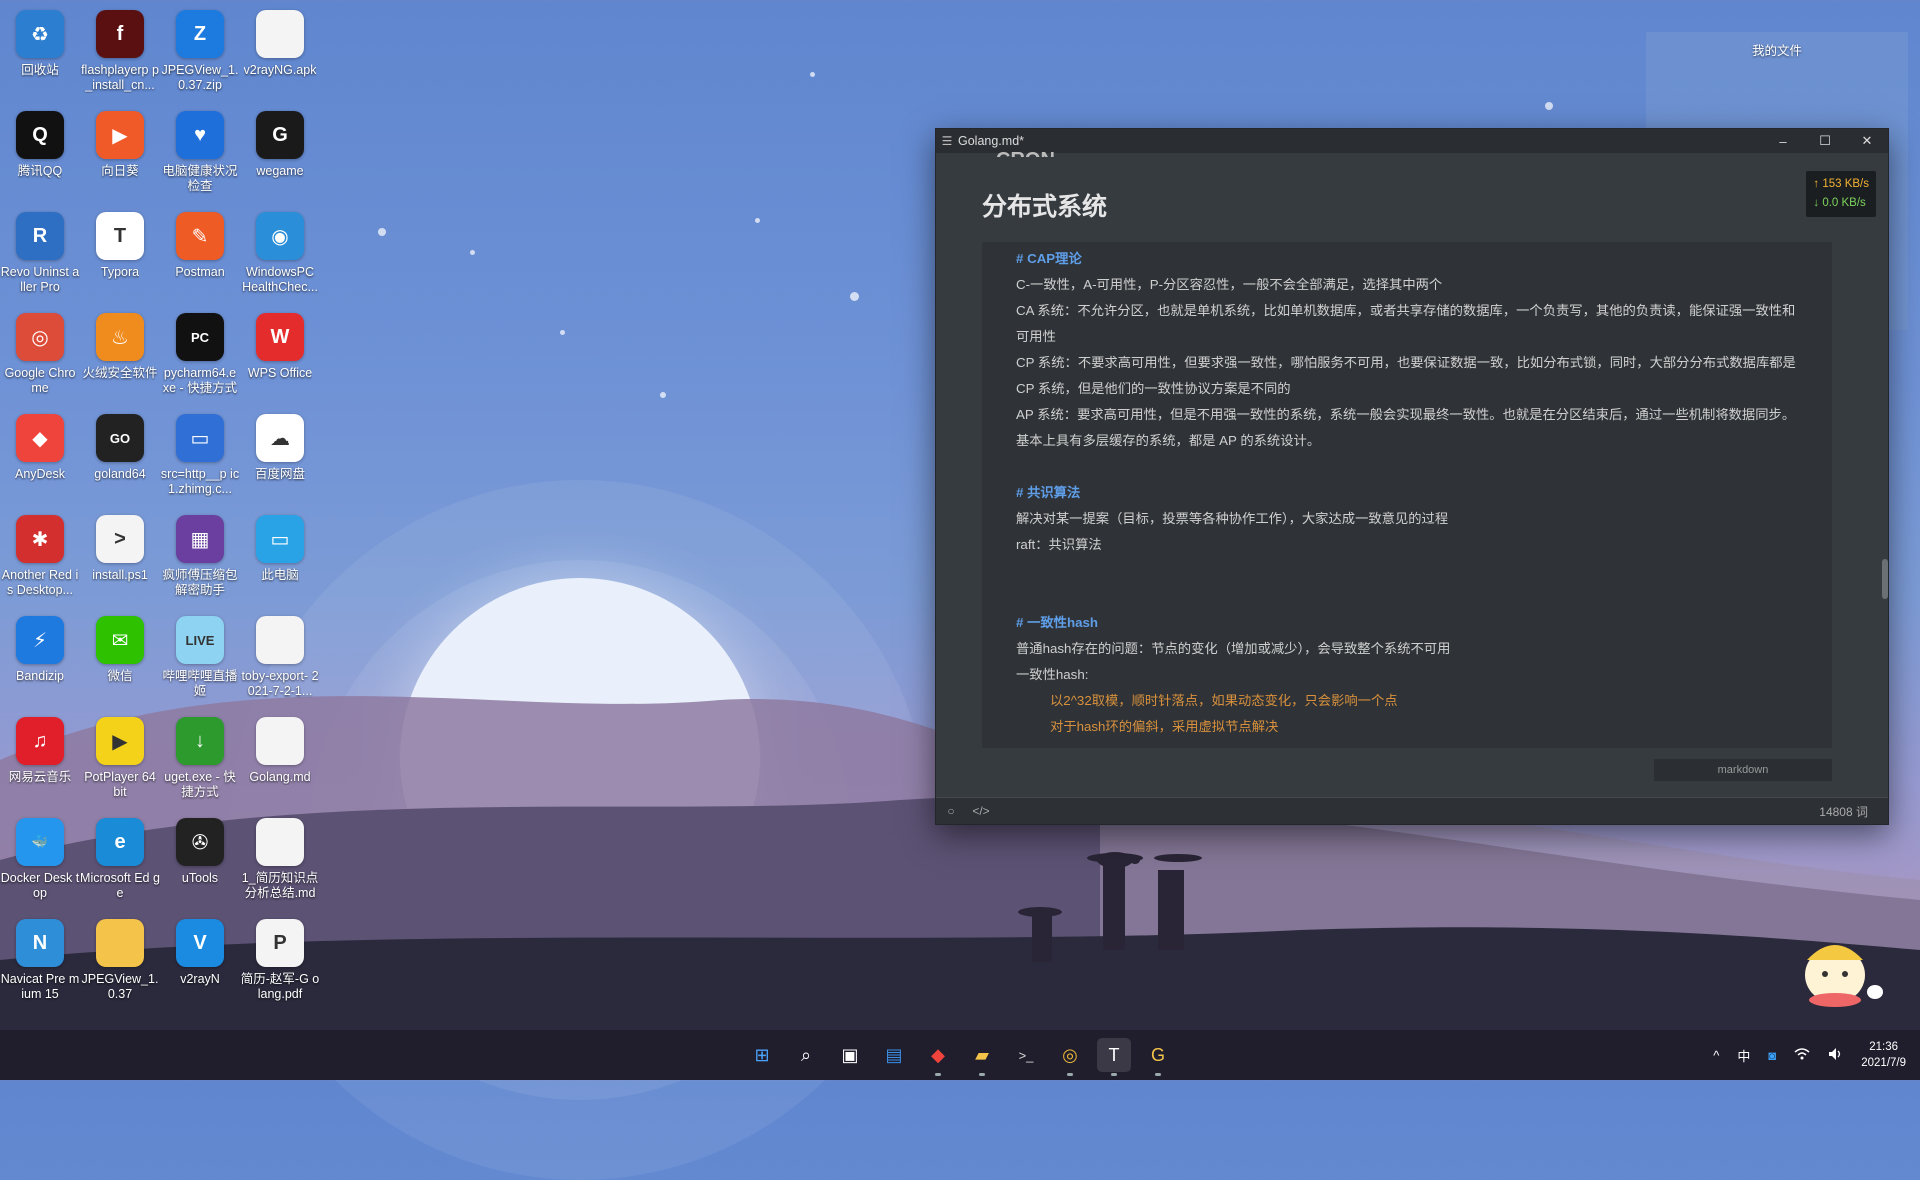 This screenshot has height=1180, width=1920. Describe the element at coordinates (40, 438) in the screenshot. I see `anydesk-icon: ◆` at that location.